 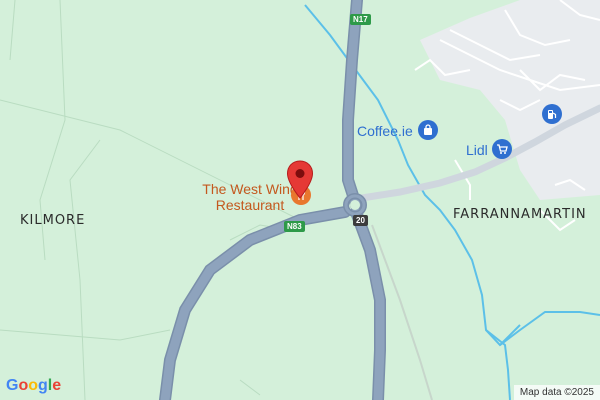 I want to click on map-pin-icon, so click(x=300, y=180).